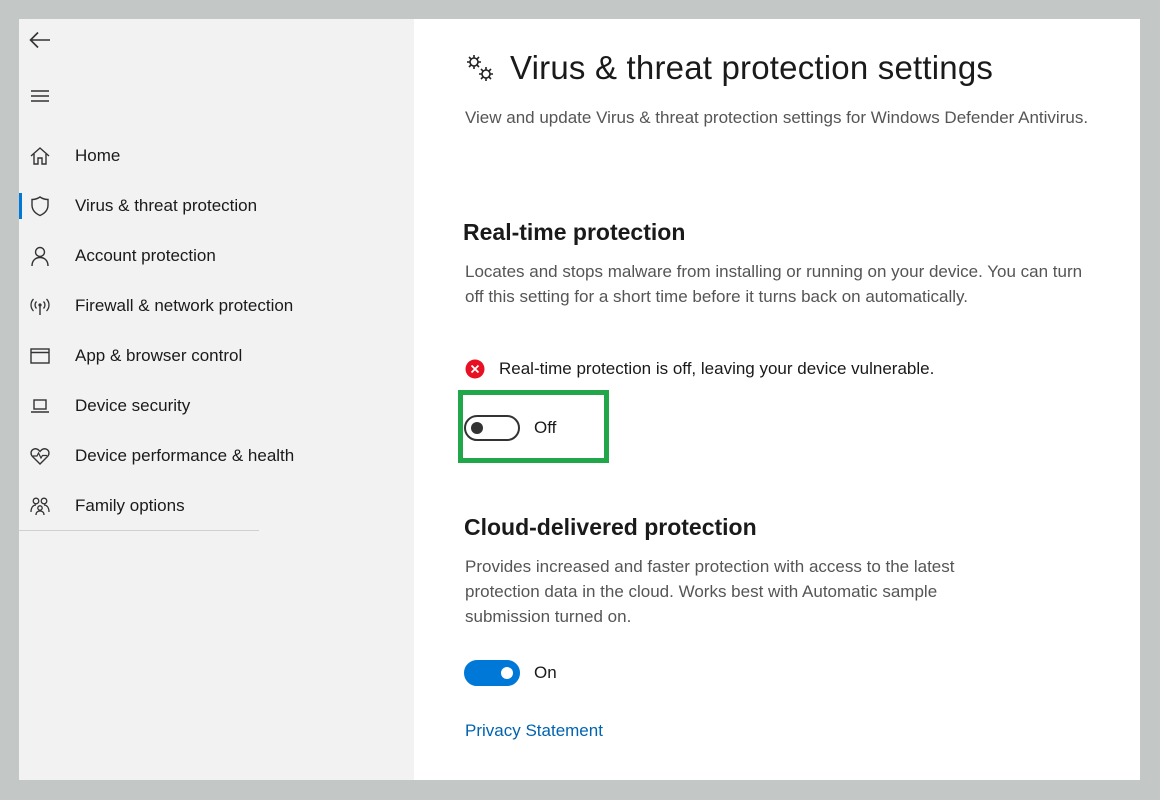  I want to click on sidebar-divider, so click(139, 530).